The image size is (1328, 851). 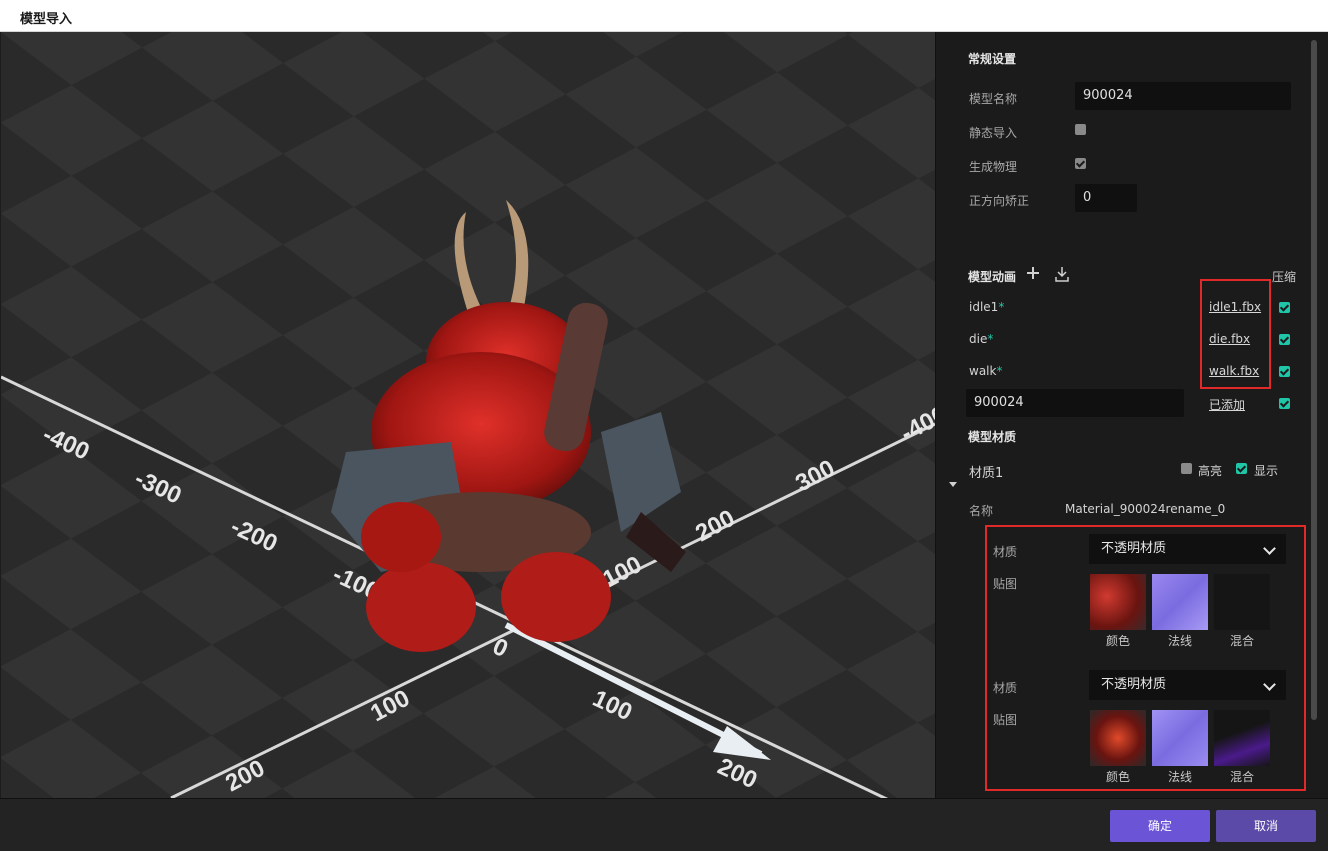 I want to click on anim-name-idle1: idle1*, so click(x=987, y=307).